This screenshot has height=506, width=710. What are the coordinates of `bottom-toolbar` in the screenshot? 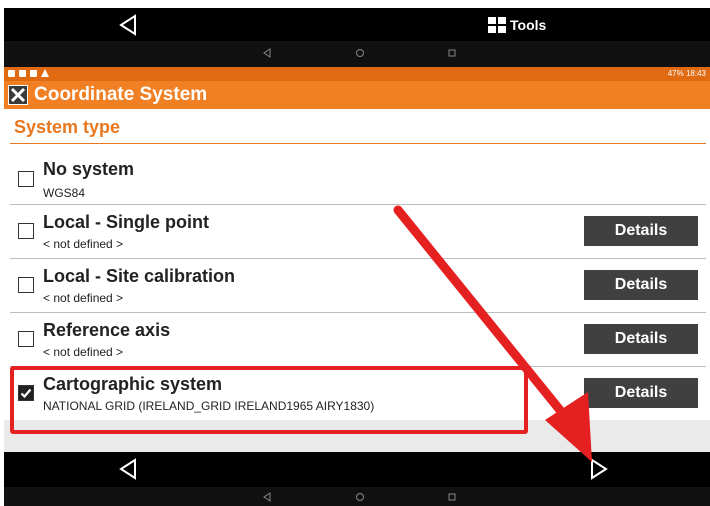 It's located at (357, 469).